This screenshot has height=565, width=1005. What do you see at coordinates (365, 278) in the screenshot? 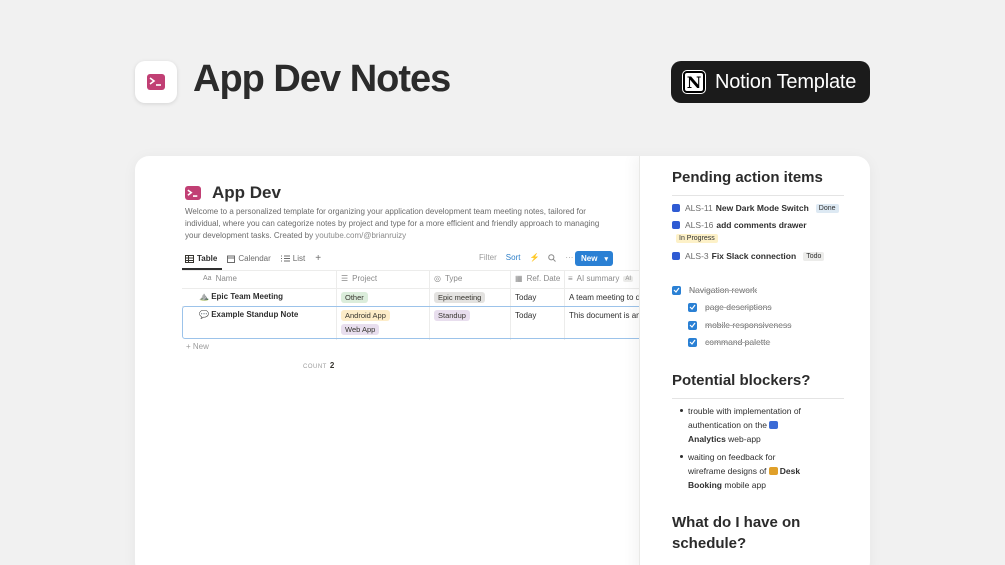
I see `column-label: Project` at bounding box center [365, 278].